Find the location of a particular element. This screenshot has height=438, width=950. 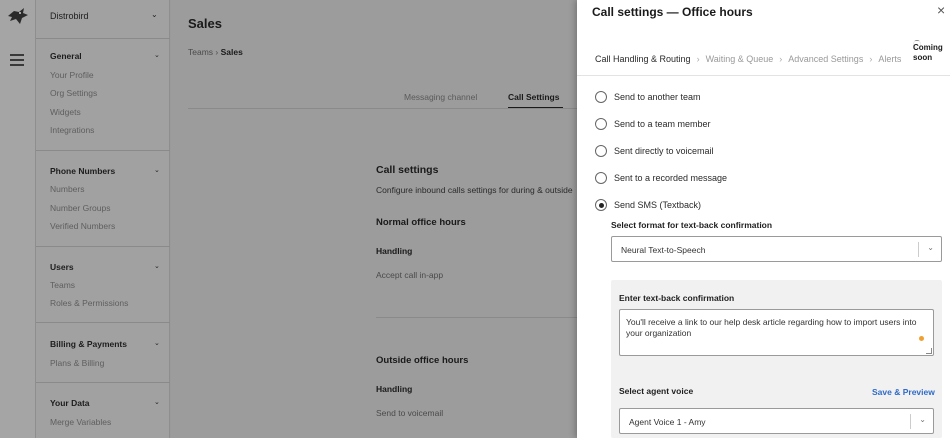

sidebar-section-phone-numbers: Phone Numbers is located at coordinates (82, 171).